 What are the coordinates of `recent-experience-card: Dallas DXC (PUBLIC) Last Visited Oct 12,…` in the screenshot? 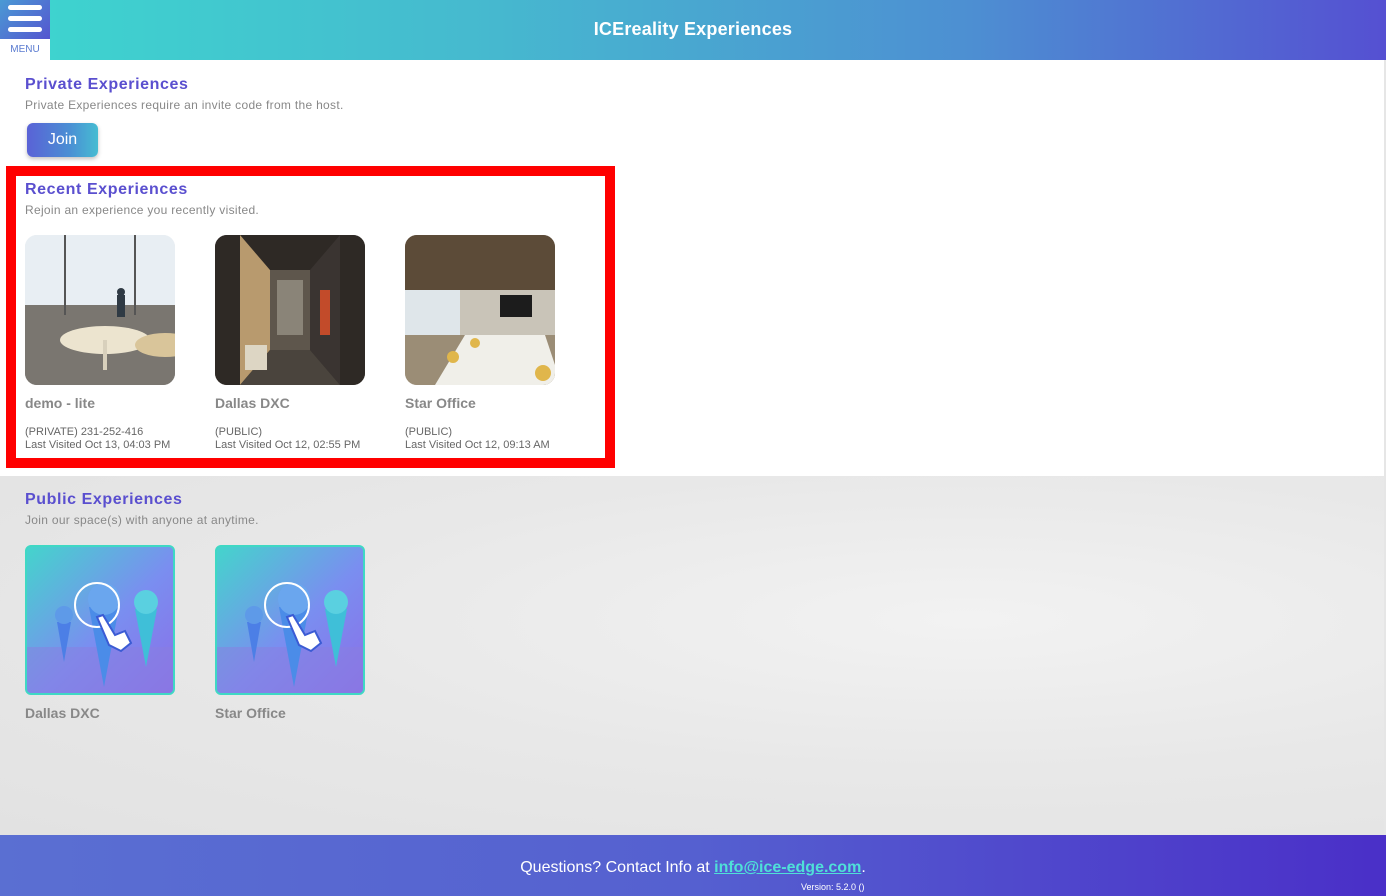 It's located at (290, 343).